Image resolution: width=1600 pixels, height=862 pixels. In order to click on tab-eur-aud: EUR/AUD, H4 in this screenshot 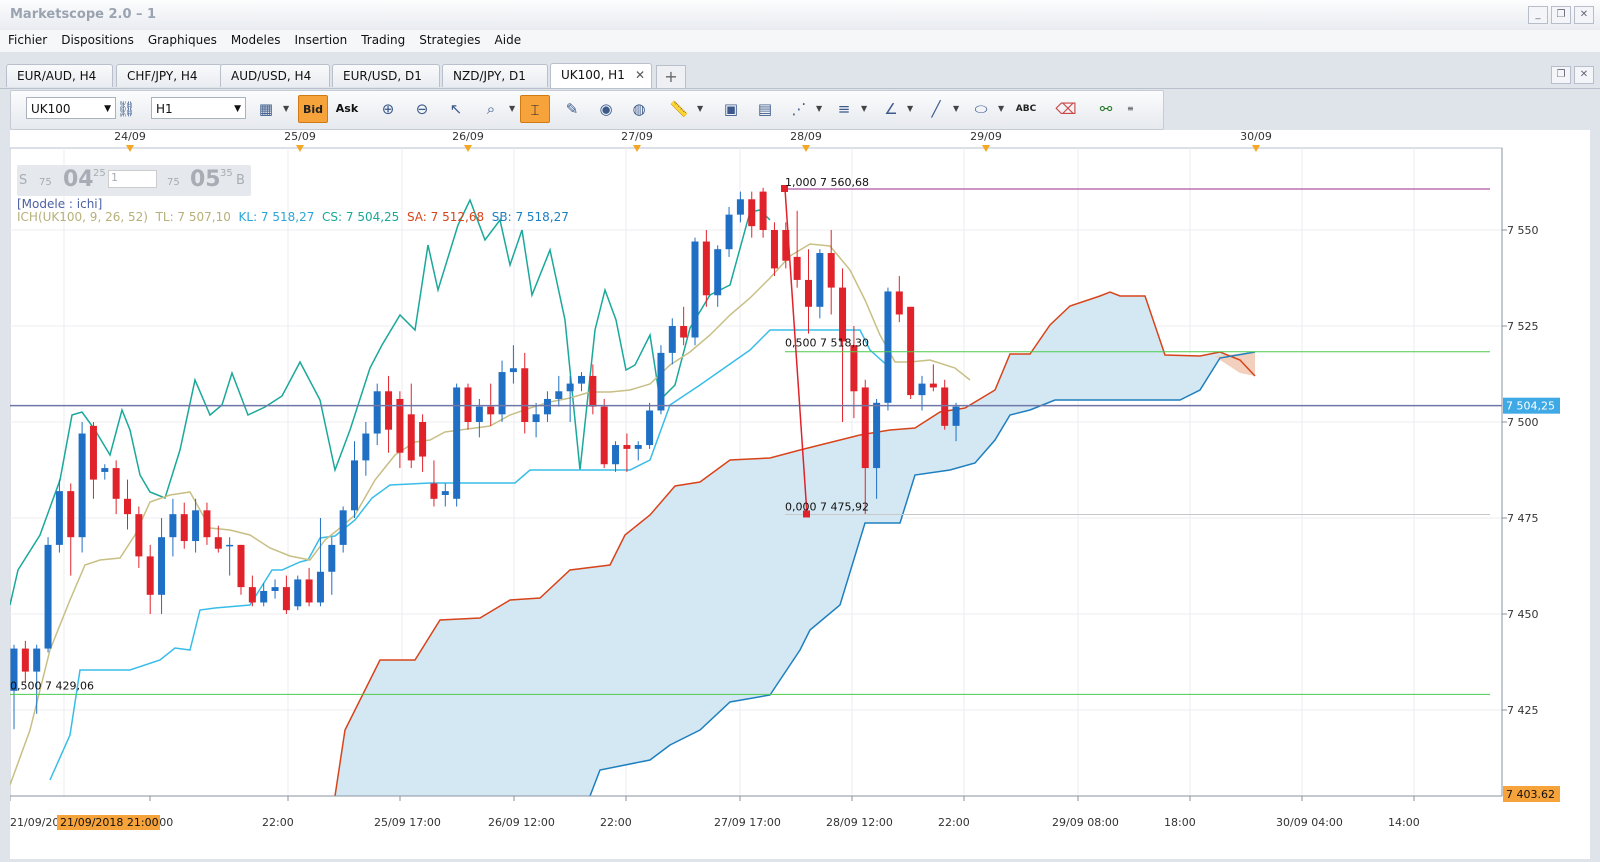, I will do `click(59, 75)`.